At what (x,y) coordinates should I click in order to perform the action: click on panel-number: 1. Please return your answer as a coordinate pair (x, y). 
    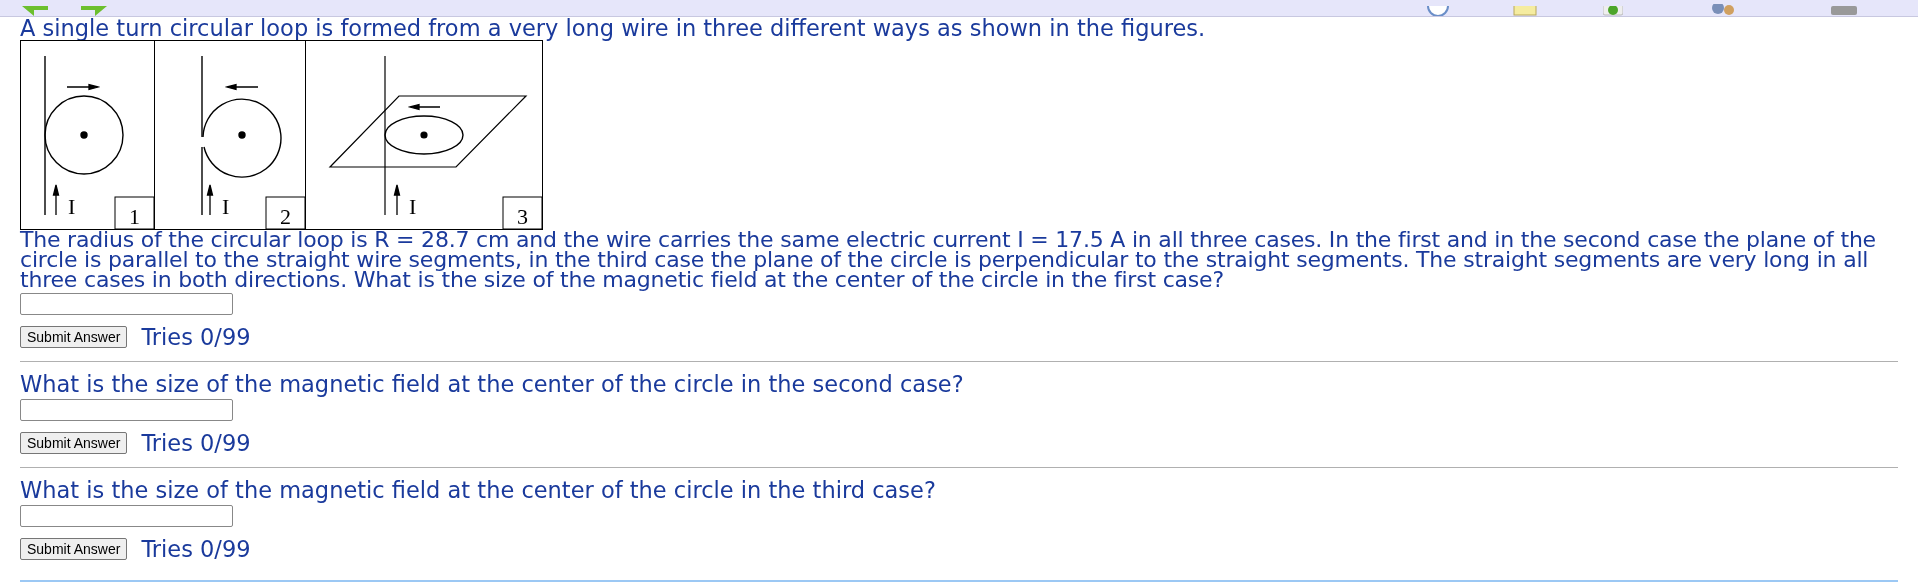
    Looking at the image, I should click on (134, 216).